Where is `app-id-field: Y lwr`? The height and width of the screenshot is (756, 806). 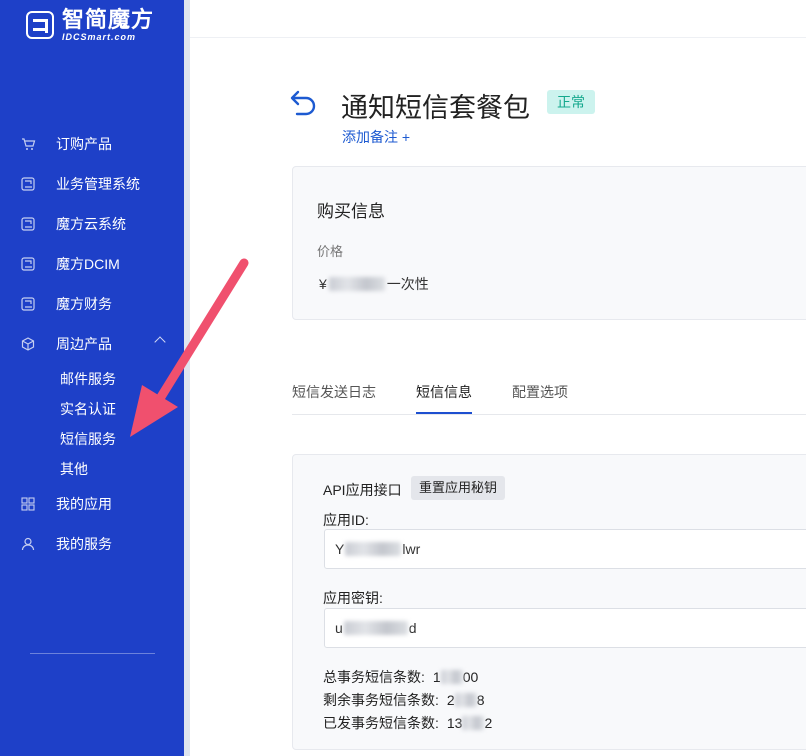
app-id-field: Y lwr is located at coordinates (565, 549).